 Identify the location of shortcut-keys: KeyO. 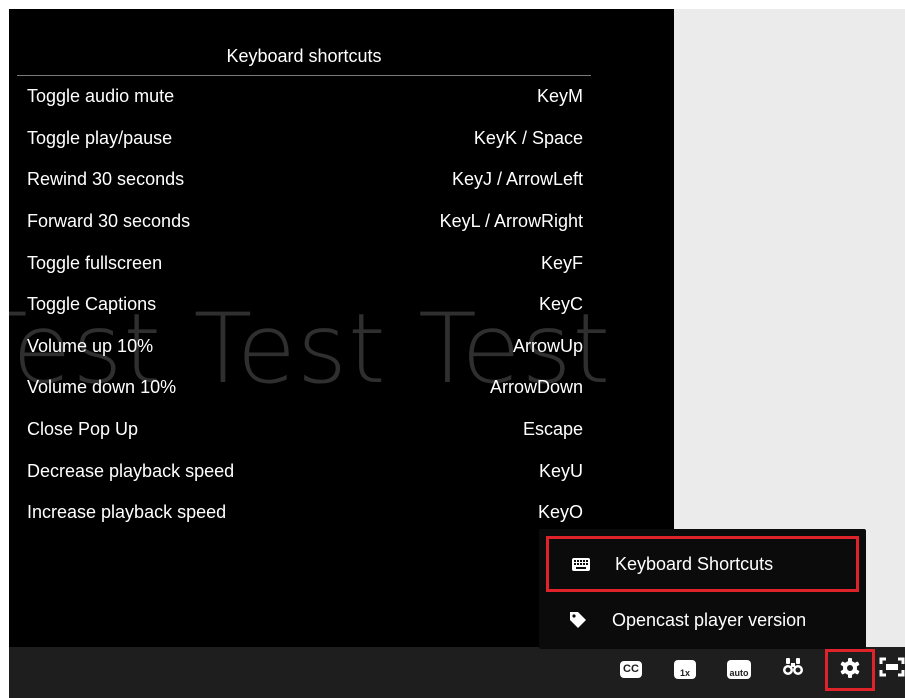
(560, 512).